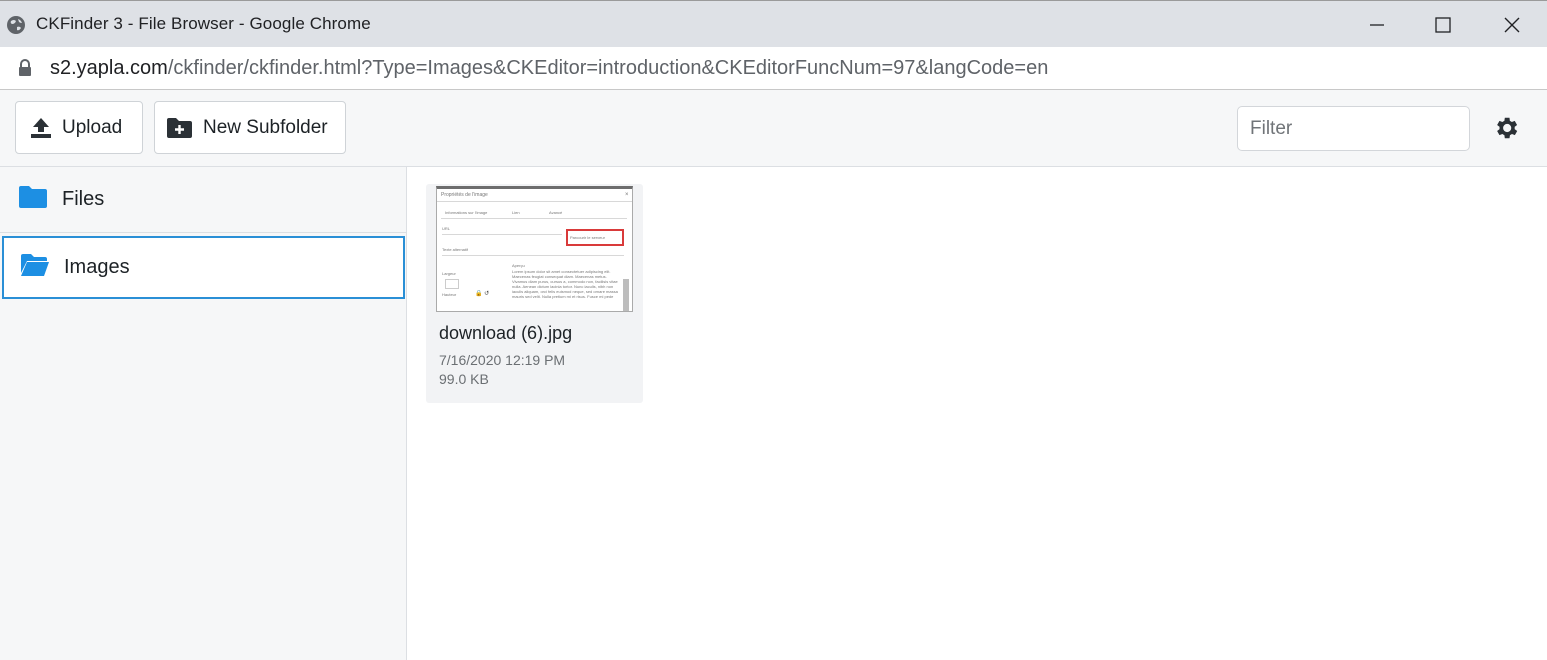  I want to click on folder-open-icon, so click(35, 268).